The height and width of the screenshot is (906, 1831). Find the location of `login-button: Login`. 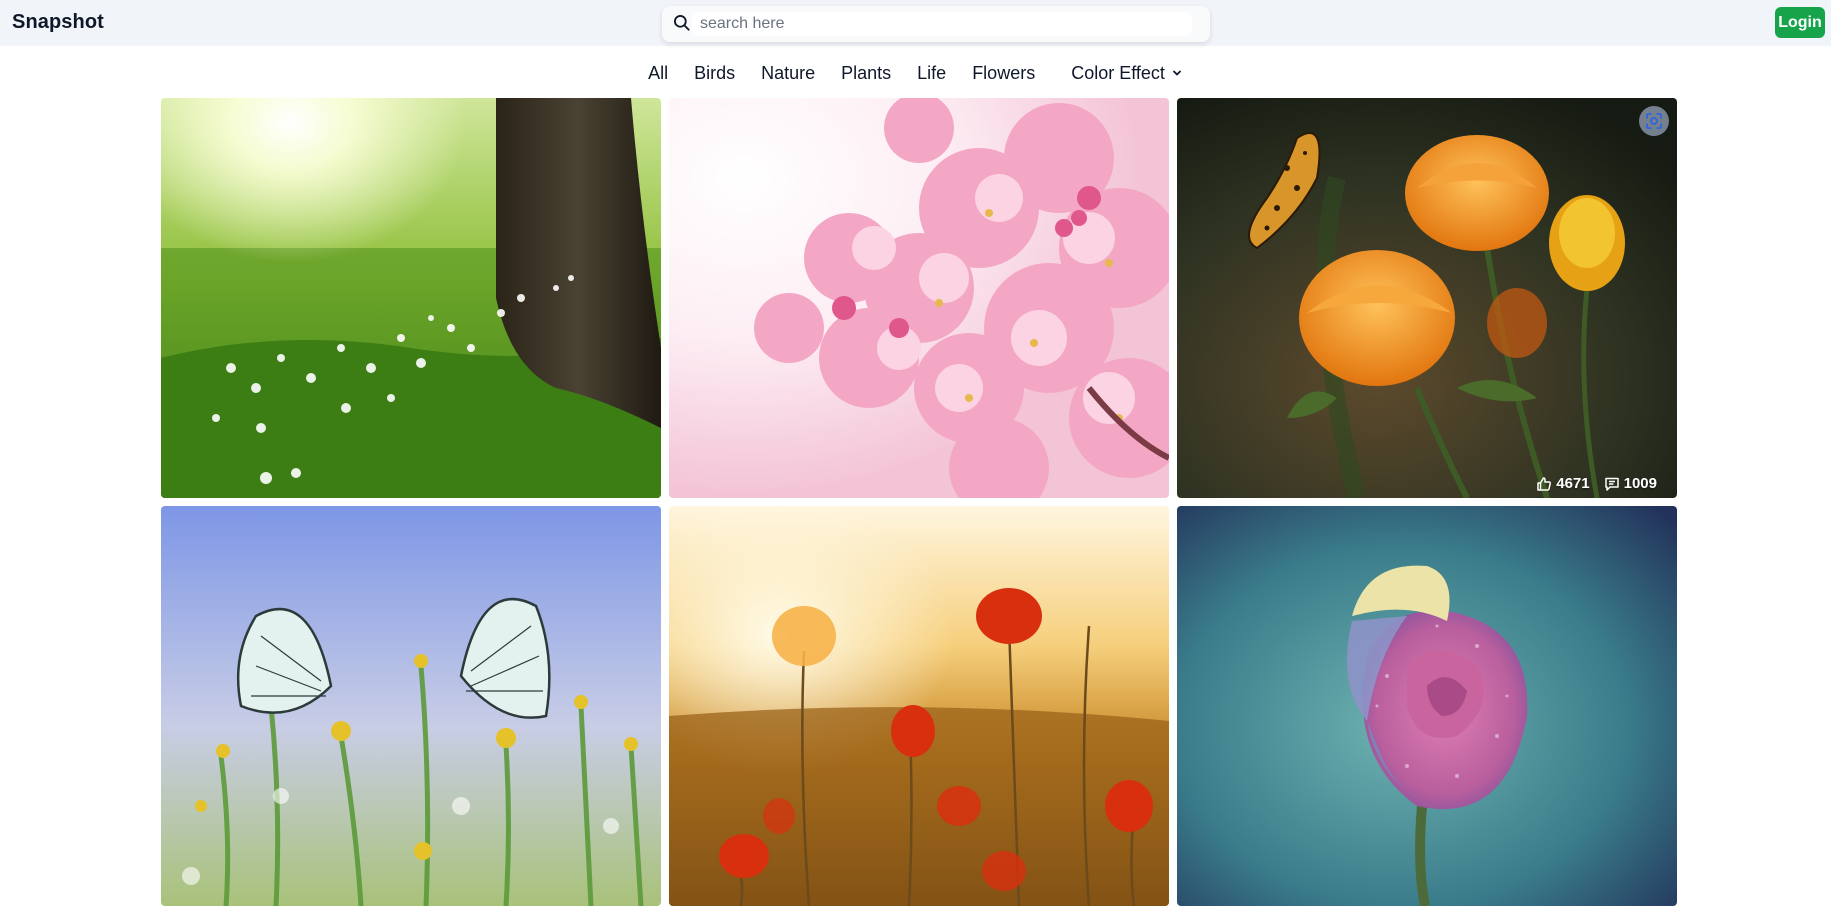

login-button: Login is located at coordinates (1800, 22).